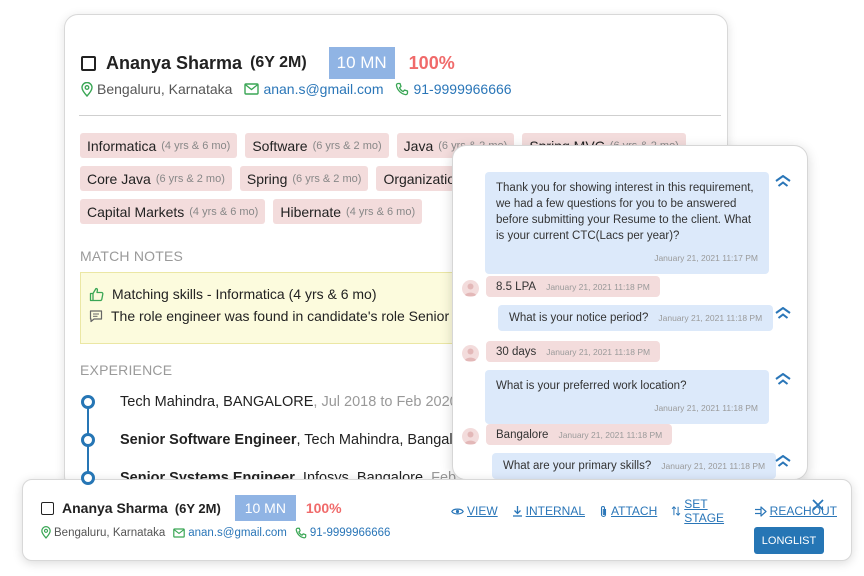 The height and width of the screenshot is (576, 864). Describe the element at coordinates (555, 511) in the screenshot. I see `internal-label: INTERNAL` at that location.